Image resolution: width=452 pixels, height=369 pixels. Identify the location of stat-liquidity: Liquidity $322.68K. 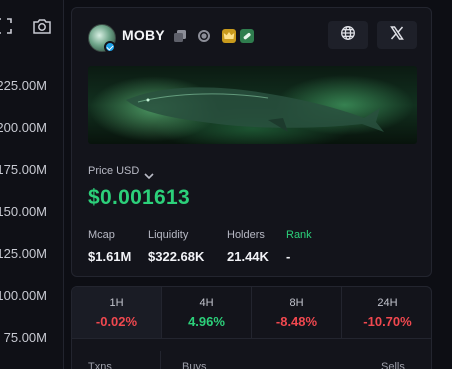
(176, 246).